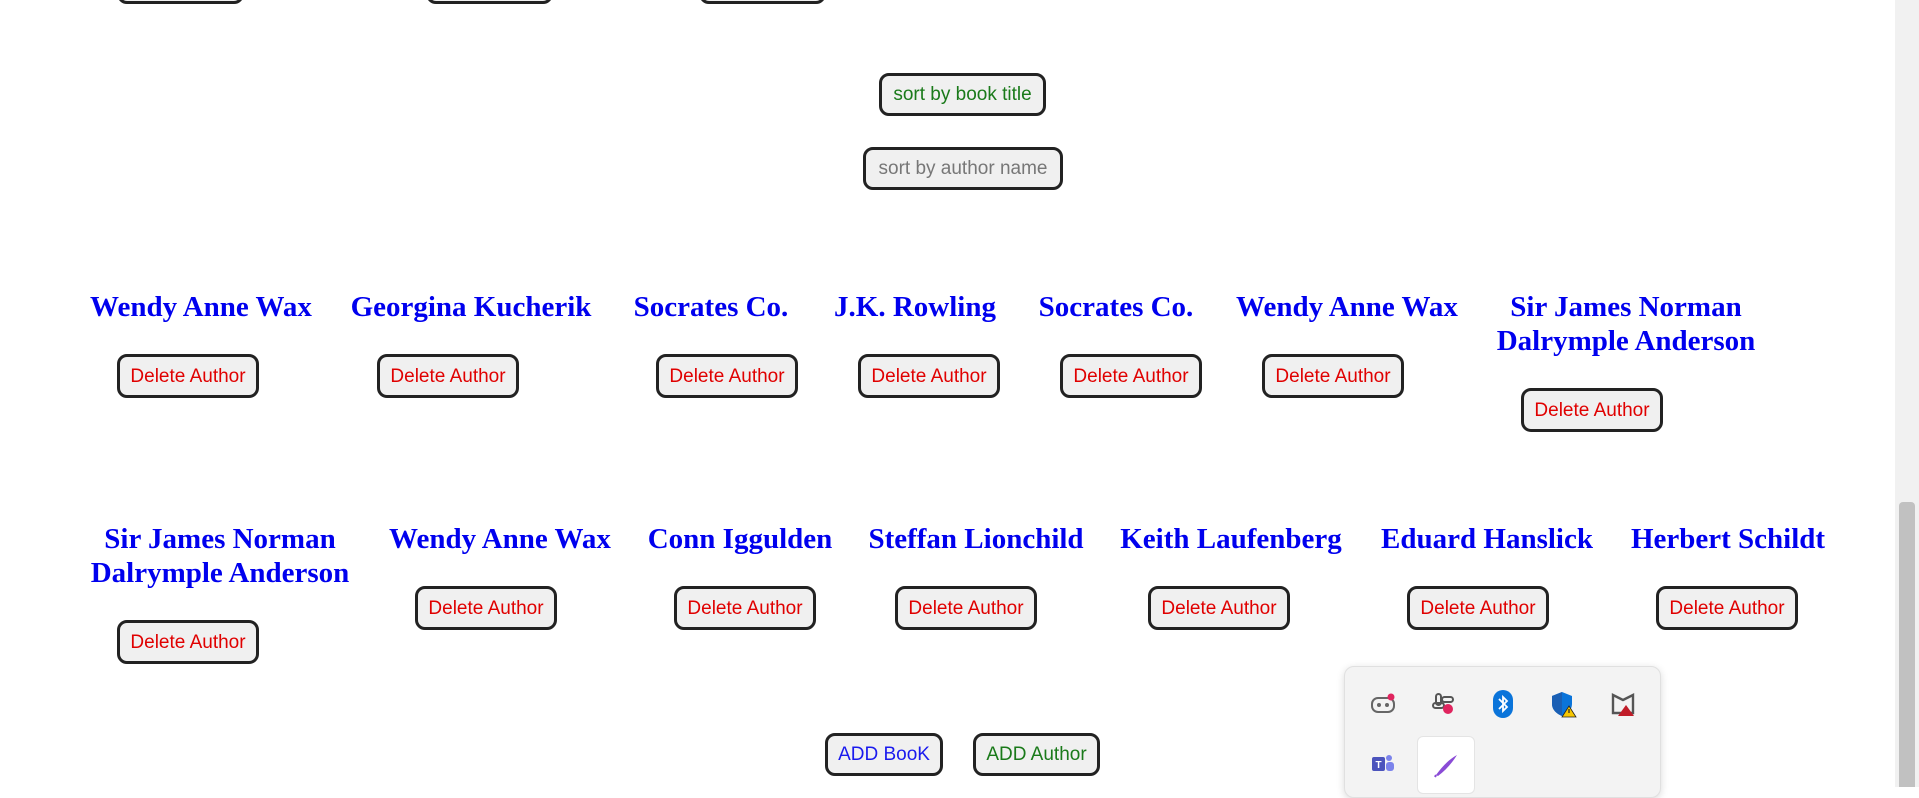 The height and width of the screenshot is (798, 1919). What do you see at coordinates (1563, 704) in the screenshot?
I see `defender-icon` at bounding box center [1563, 704].